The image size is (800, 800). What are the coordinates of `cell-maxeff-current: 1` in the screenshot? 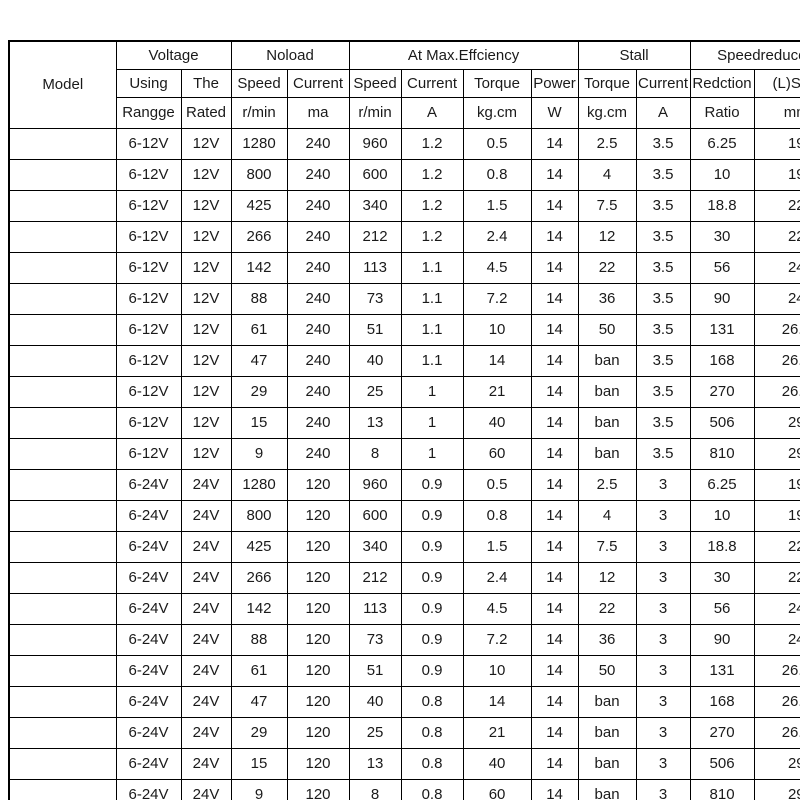 It's located at (432, 454).